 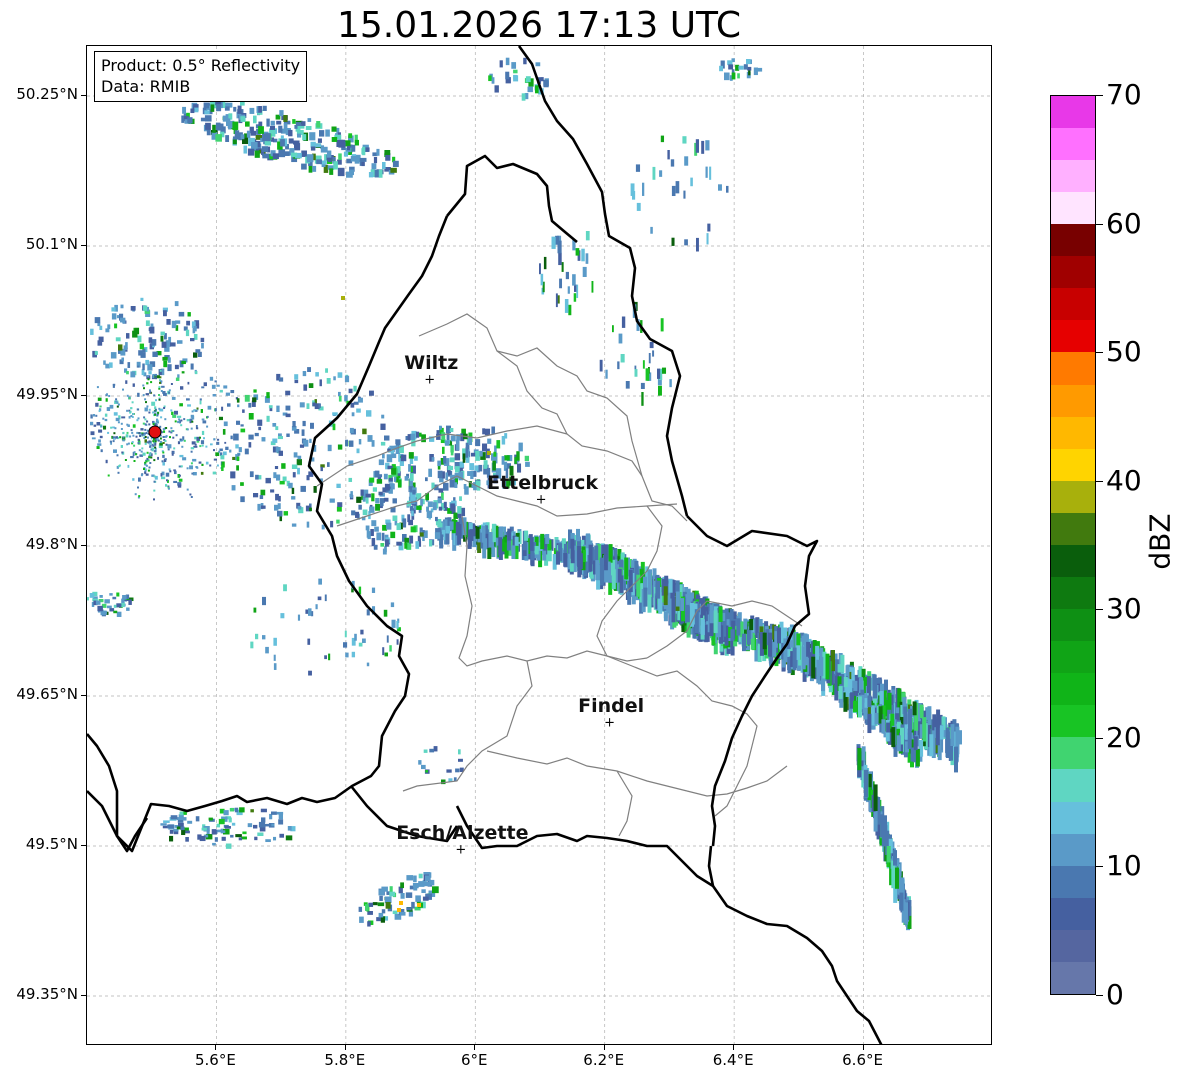 I want to click on city-marker: +, so click(x=429, y=380).